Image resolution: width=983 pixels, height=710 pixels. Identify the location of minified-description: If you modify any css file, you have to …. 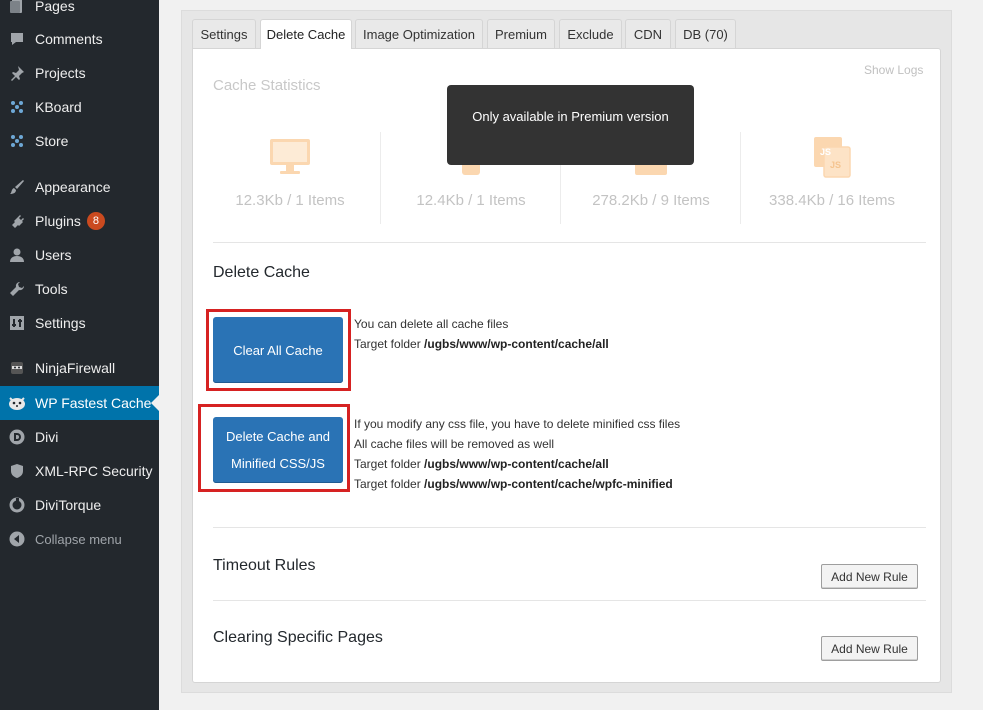
(517, 454).